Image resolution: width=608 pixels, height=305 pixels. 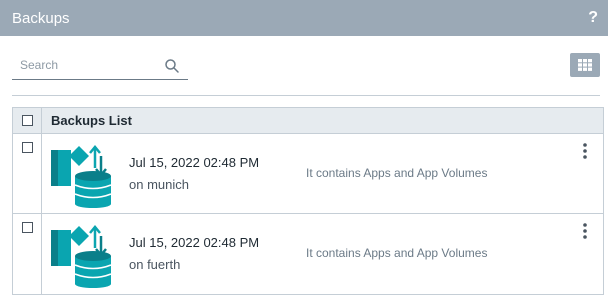 I want to click on grid-view-button, so click(x=585, y=65).